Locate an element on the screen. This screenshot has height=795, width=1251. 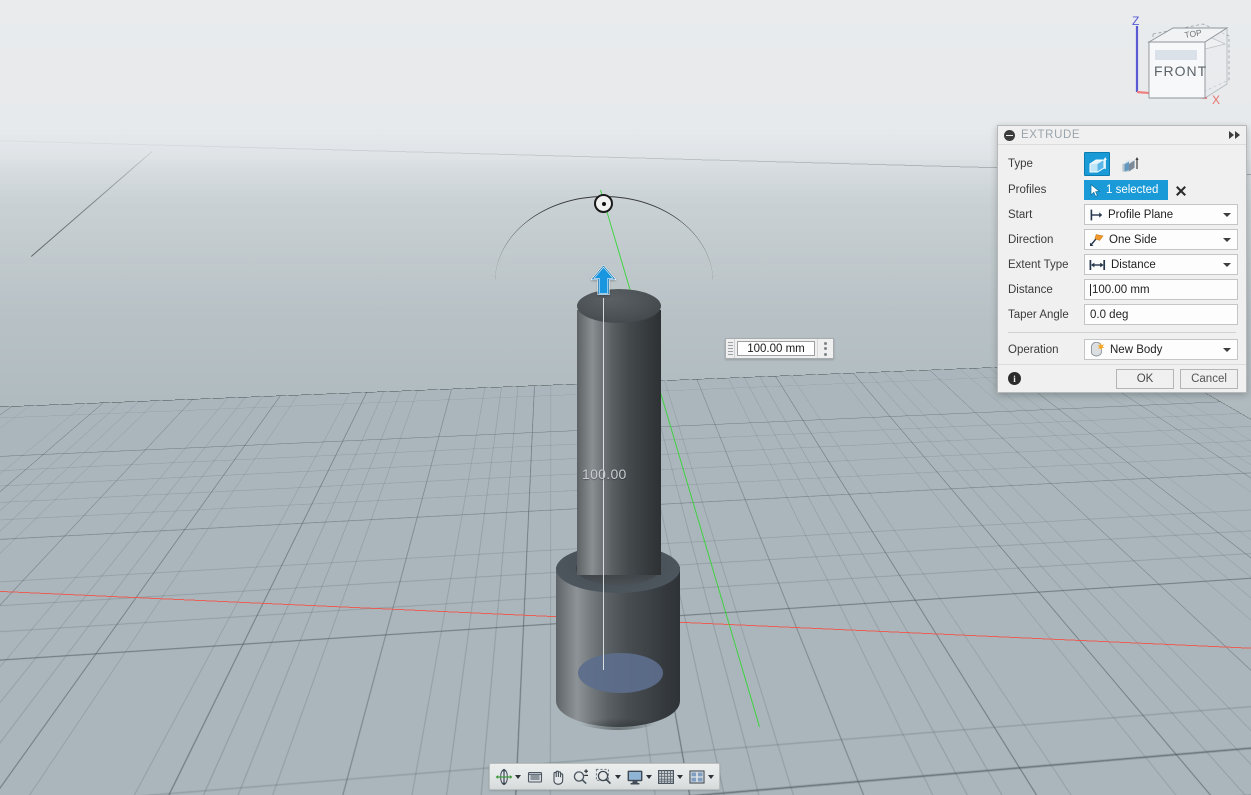
zoom-window-caret-icon is located at coordinates (618, 776).